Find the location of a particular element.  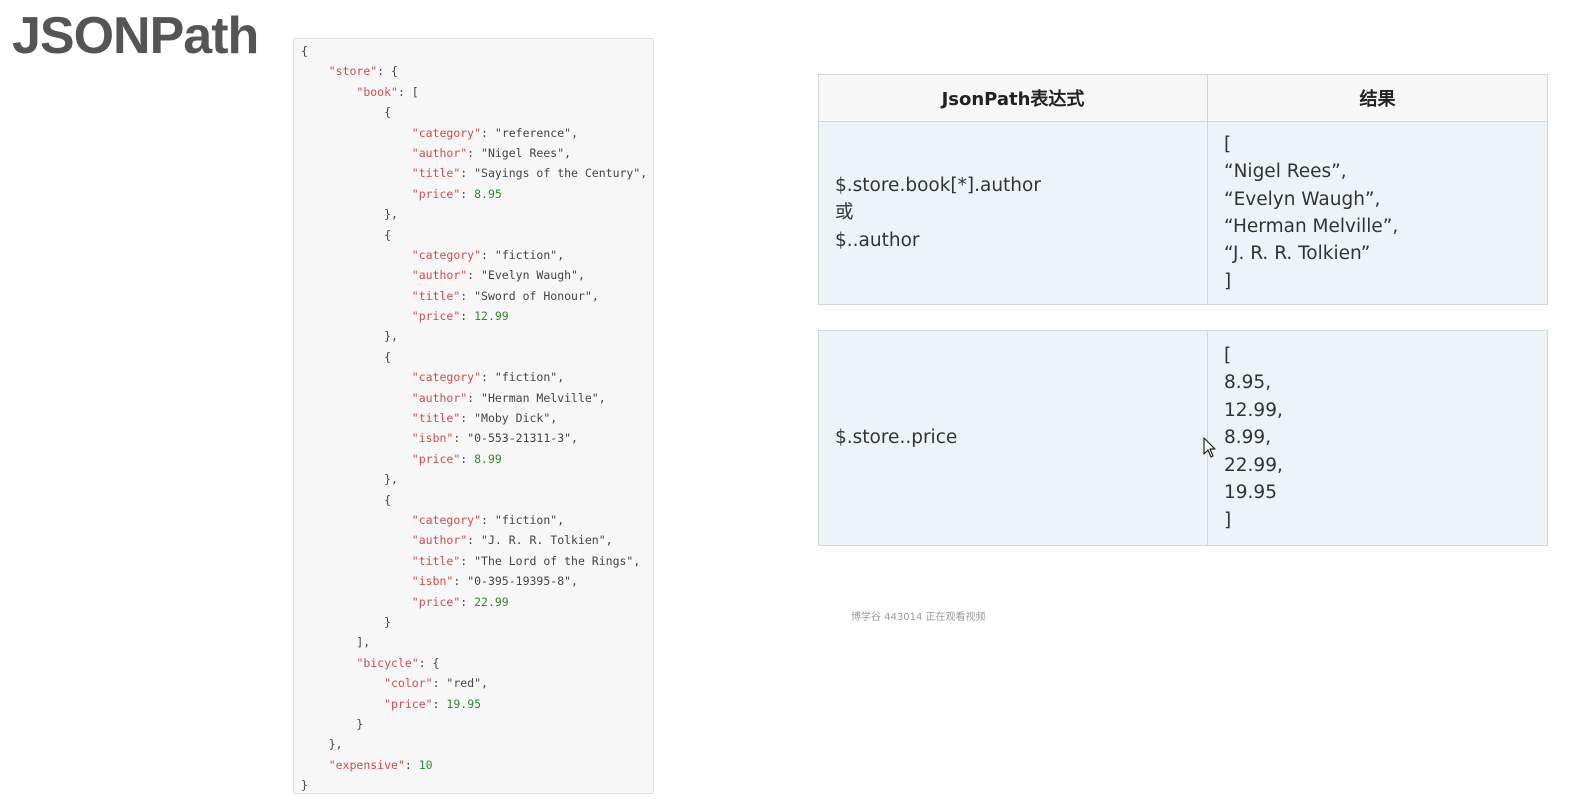

page-title: JSONPath is located at coordinates (135, 36).